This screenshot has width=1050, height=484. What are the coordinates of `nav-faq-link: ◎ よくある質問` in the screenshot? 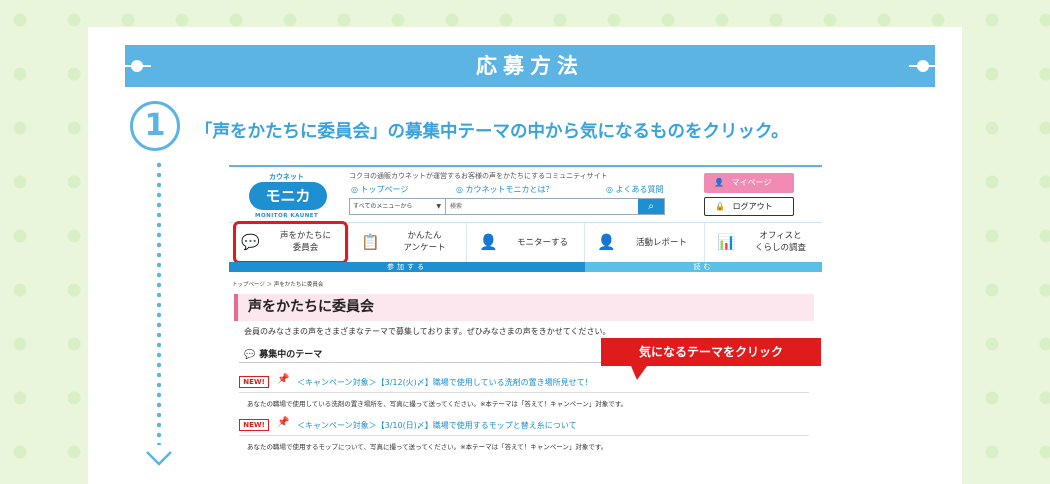 It's located at (635, 189).